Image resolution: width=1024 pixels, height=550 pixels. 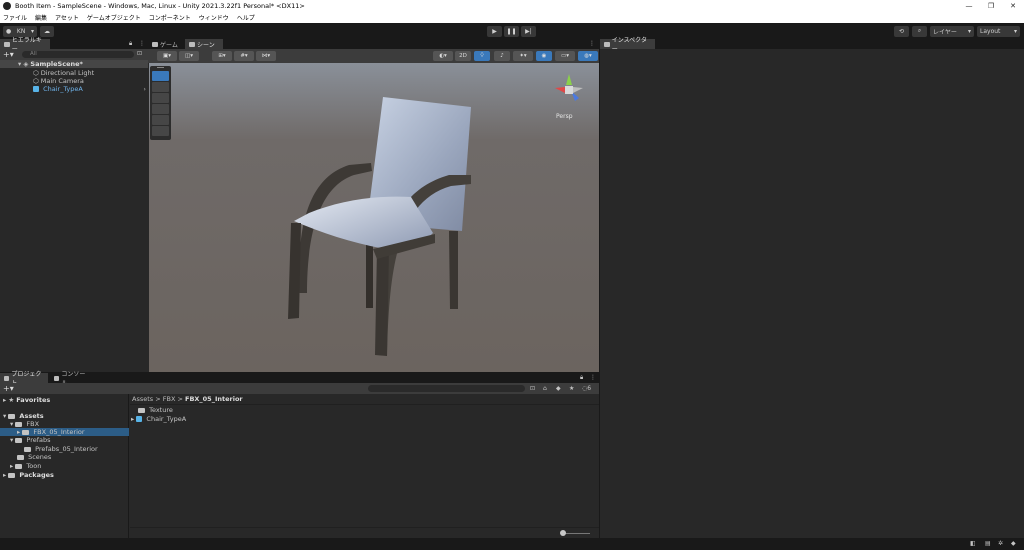 What do you see at coordinates (463, 56) in the screenshot?
I see `toggle-2d-button: 2D` at bounding box center [463, 56].